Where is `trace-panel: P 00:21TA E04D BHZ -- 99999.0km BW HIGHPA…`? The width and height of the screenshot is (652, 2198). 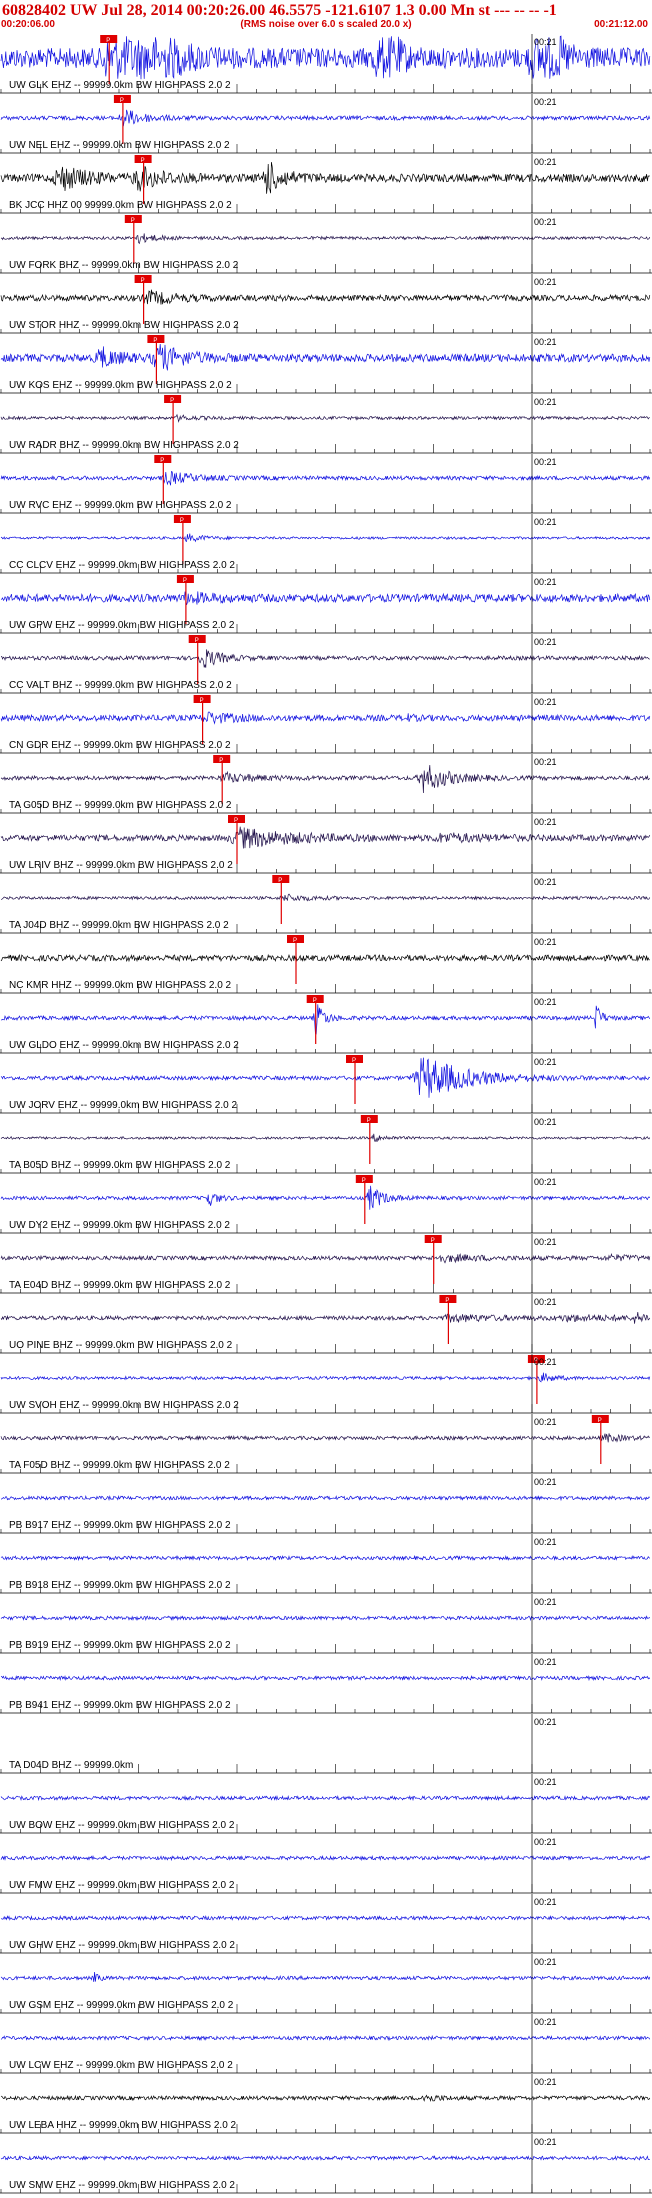 trace-panel: P 00:21TA E04D BHZ -- 99999.0km BW HIGHPA… is located at coordinates (326, 1264).